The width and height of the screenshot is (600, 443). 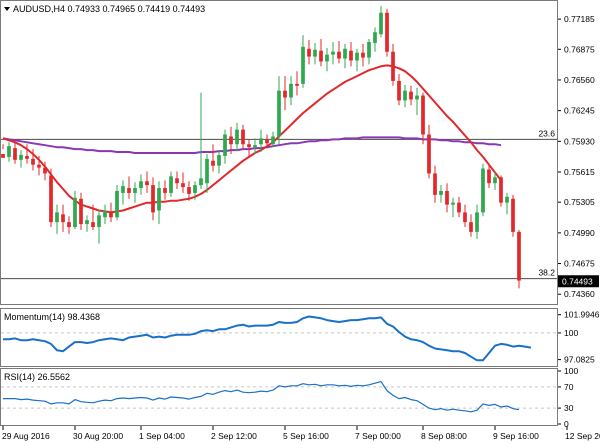 I want to click on rsi-tick-label: 30, so click(x=569, y=408).